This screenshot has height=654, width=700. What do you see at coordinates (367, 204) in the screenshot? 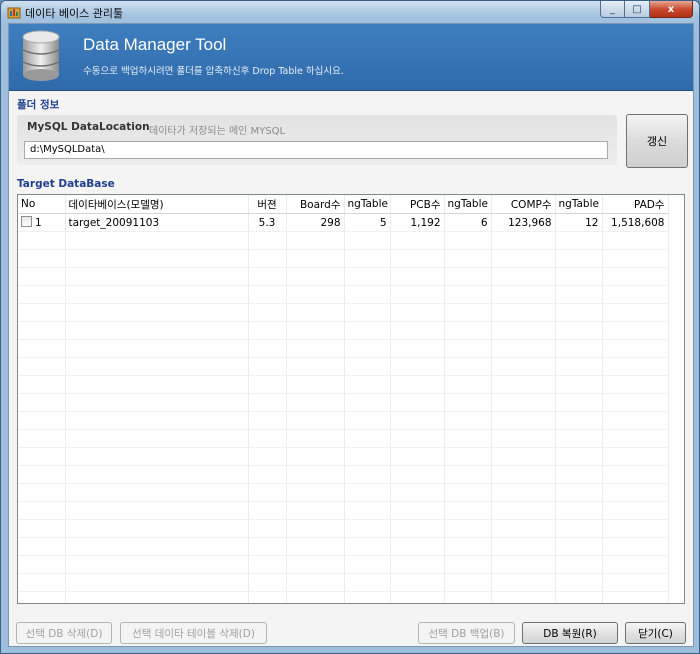
I see `col-header-ngtable-1: ngTable` at bounding box center [367, 204].